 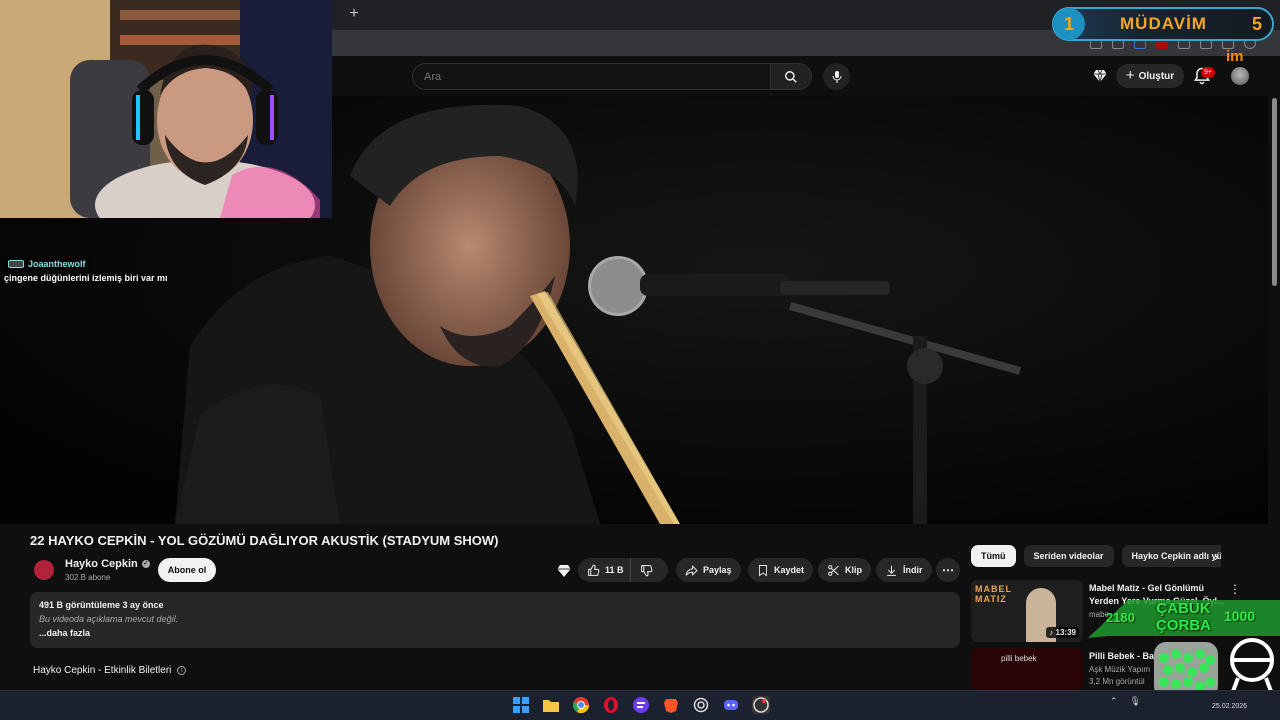 I want to click on info-icon: i, so click(x=182, y=670).